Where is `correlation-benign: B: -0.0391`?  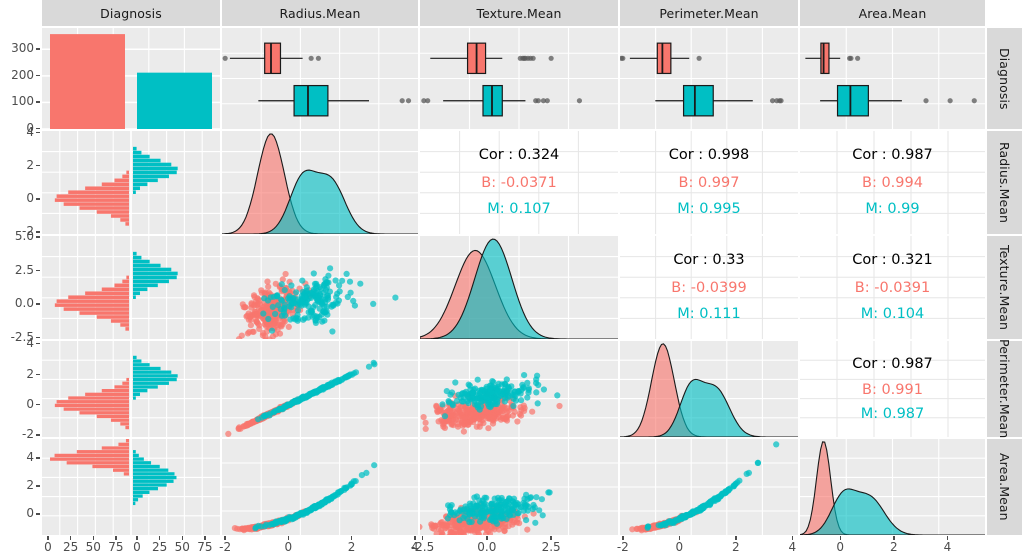
correlation-benign: B: -0.0391 is located at coordinates (892, 288).